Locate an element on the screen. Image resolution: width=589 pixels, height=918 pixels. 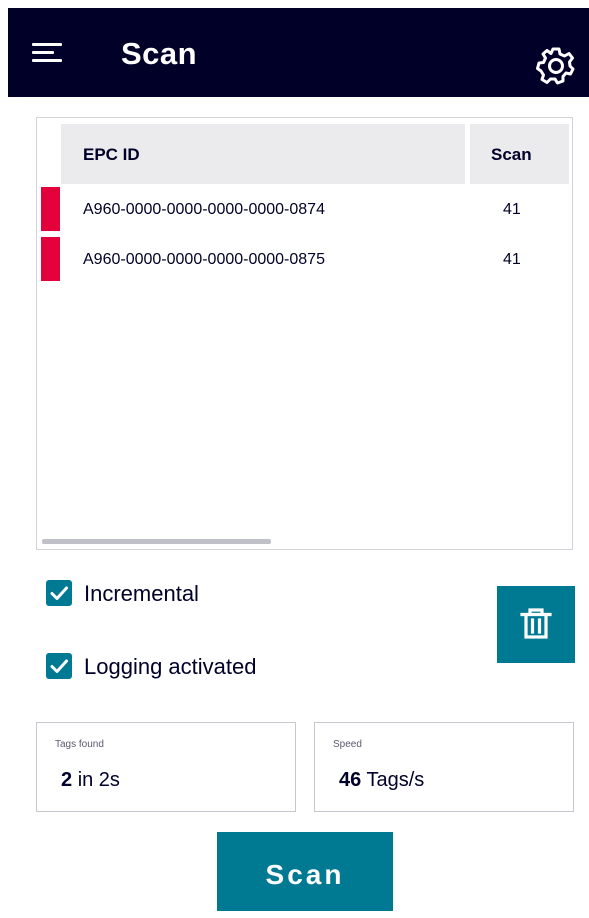
tags-found-panel: Tags found 2 in 2s is located at coordinates (166, 767).